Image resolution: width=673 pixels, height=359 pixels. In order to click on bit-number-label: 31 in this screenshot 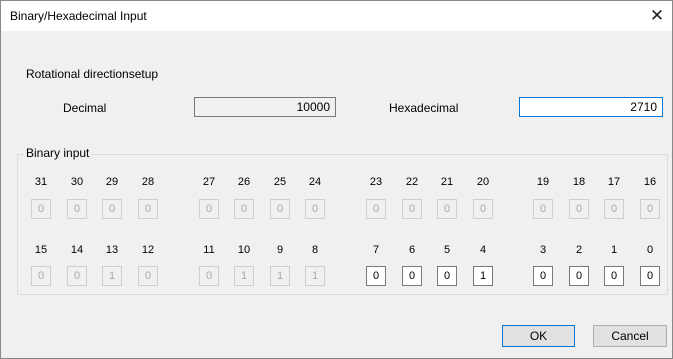, I will do `click(41, 182)`.